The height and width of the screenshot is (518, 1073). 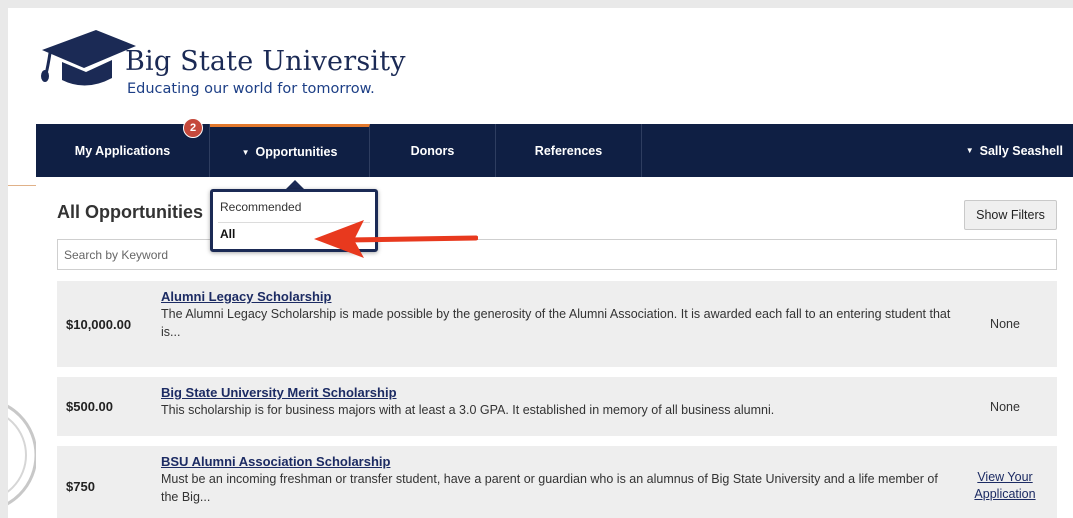 I want to click on tab-donors: Donors, so click(x=433, y=150).